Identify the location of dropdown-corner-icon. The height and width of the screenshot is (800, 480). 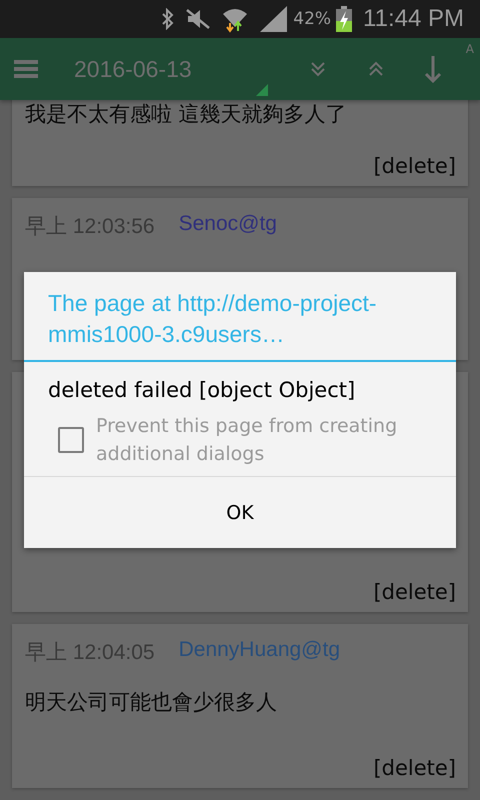
(262, 90).